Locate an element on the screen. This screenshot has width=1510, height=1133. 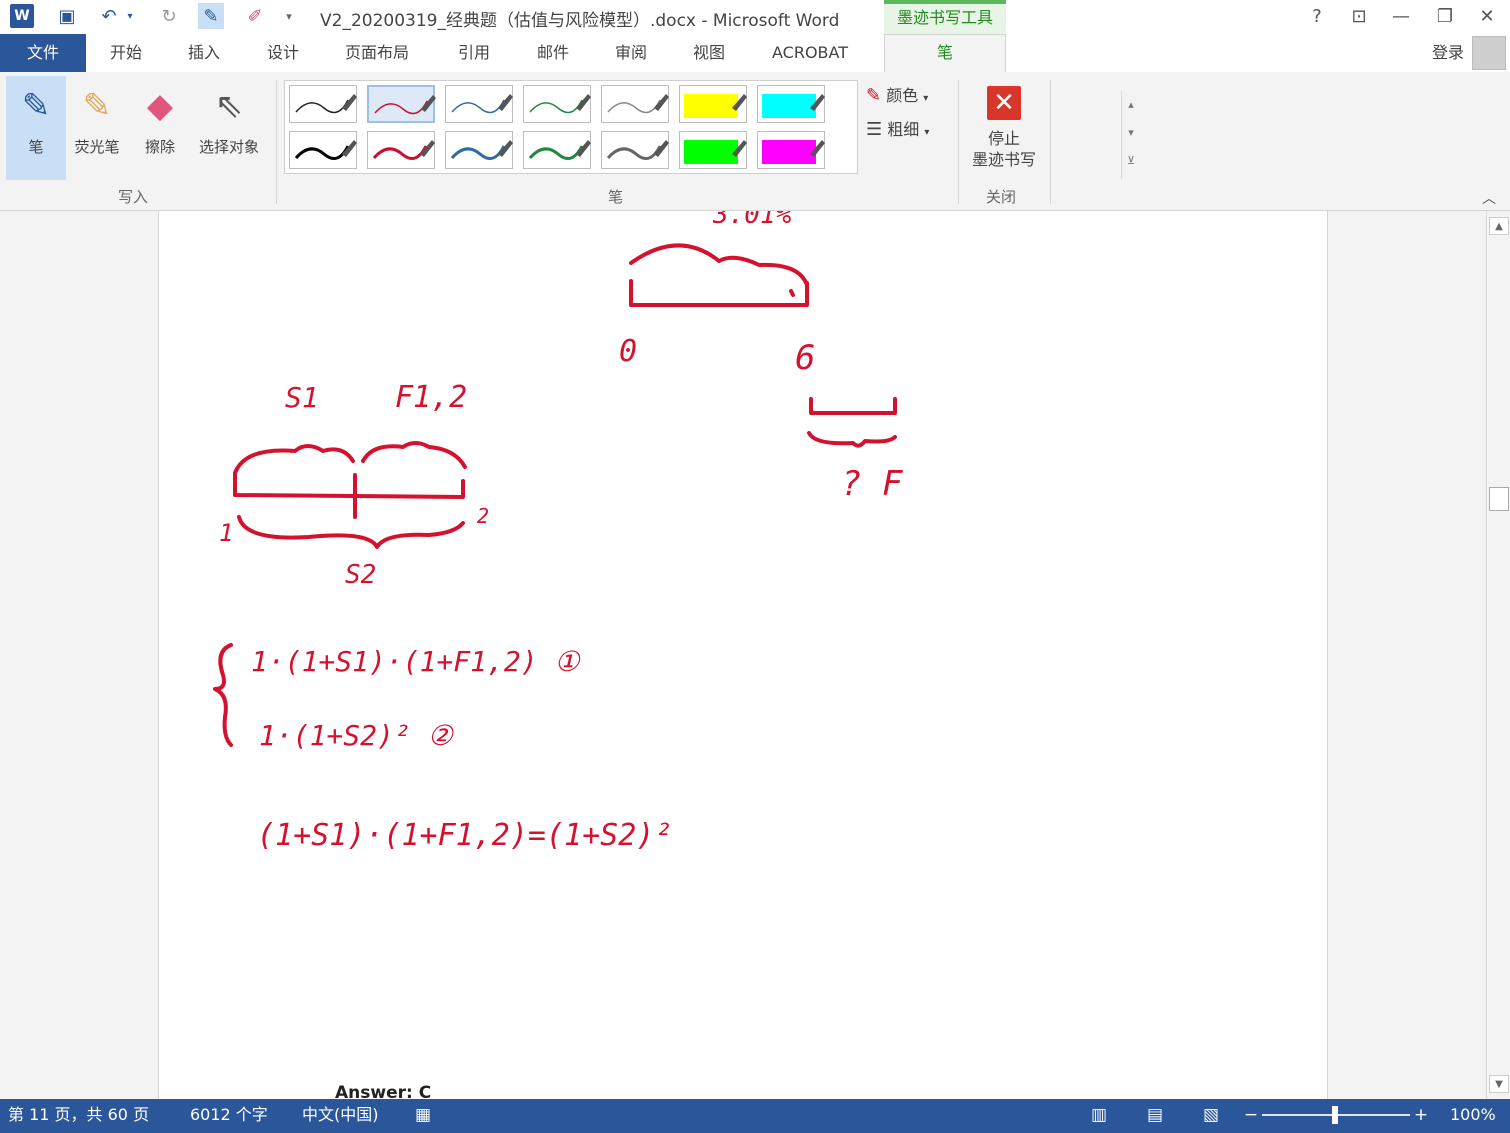
scroll-down-icon: ▼ is located at coordinates (1499, 1084).